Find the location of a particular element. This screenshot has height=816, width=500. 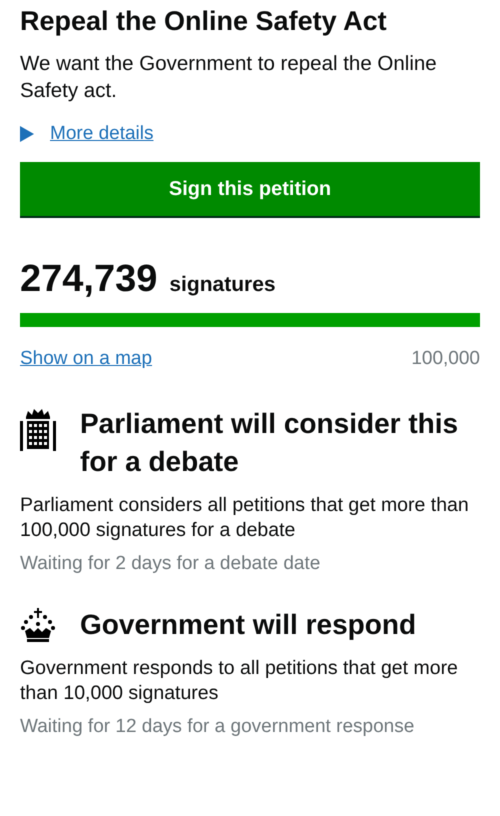

petition-summary: We want the Government to repeal the Online Safety act. is located at coordinates (229, 77).